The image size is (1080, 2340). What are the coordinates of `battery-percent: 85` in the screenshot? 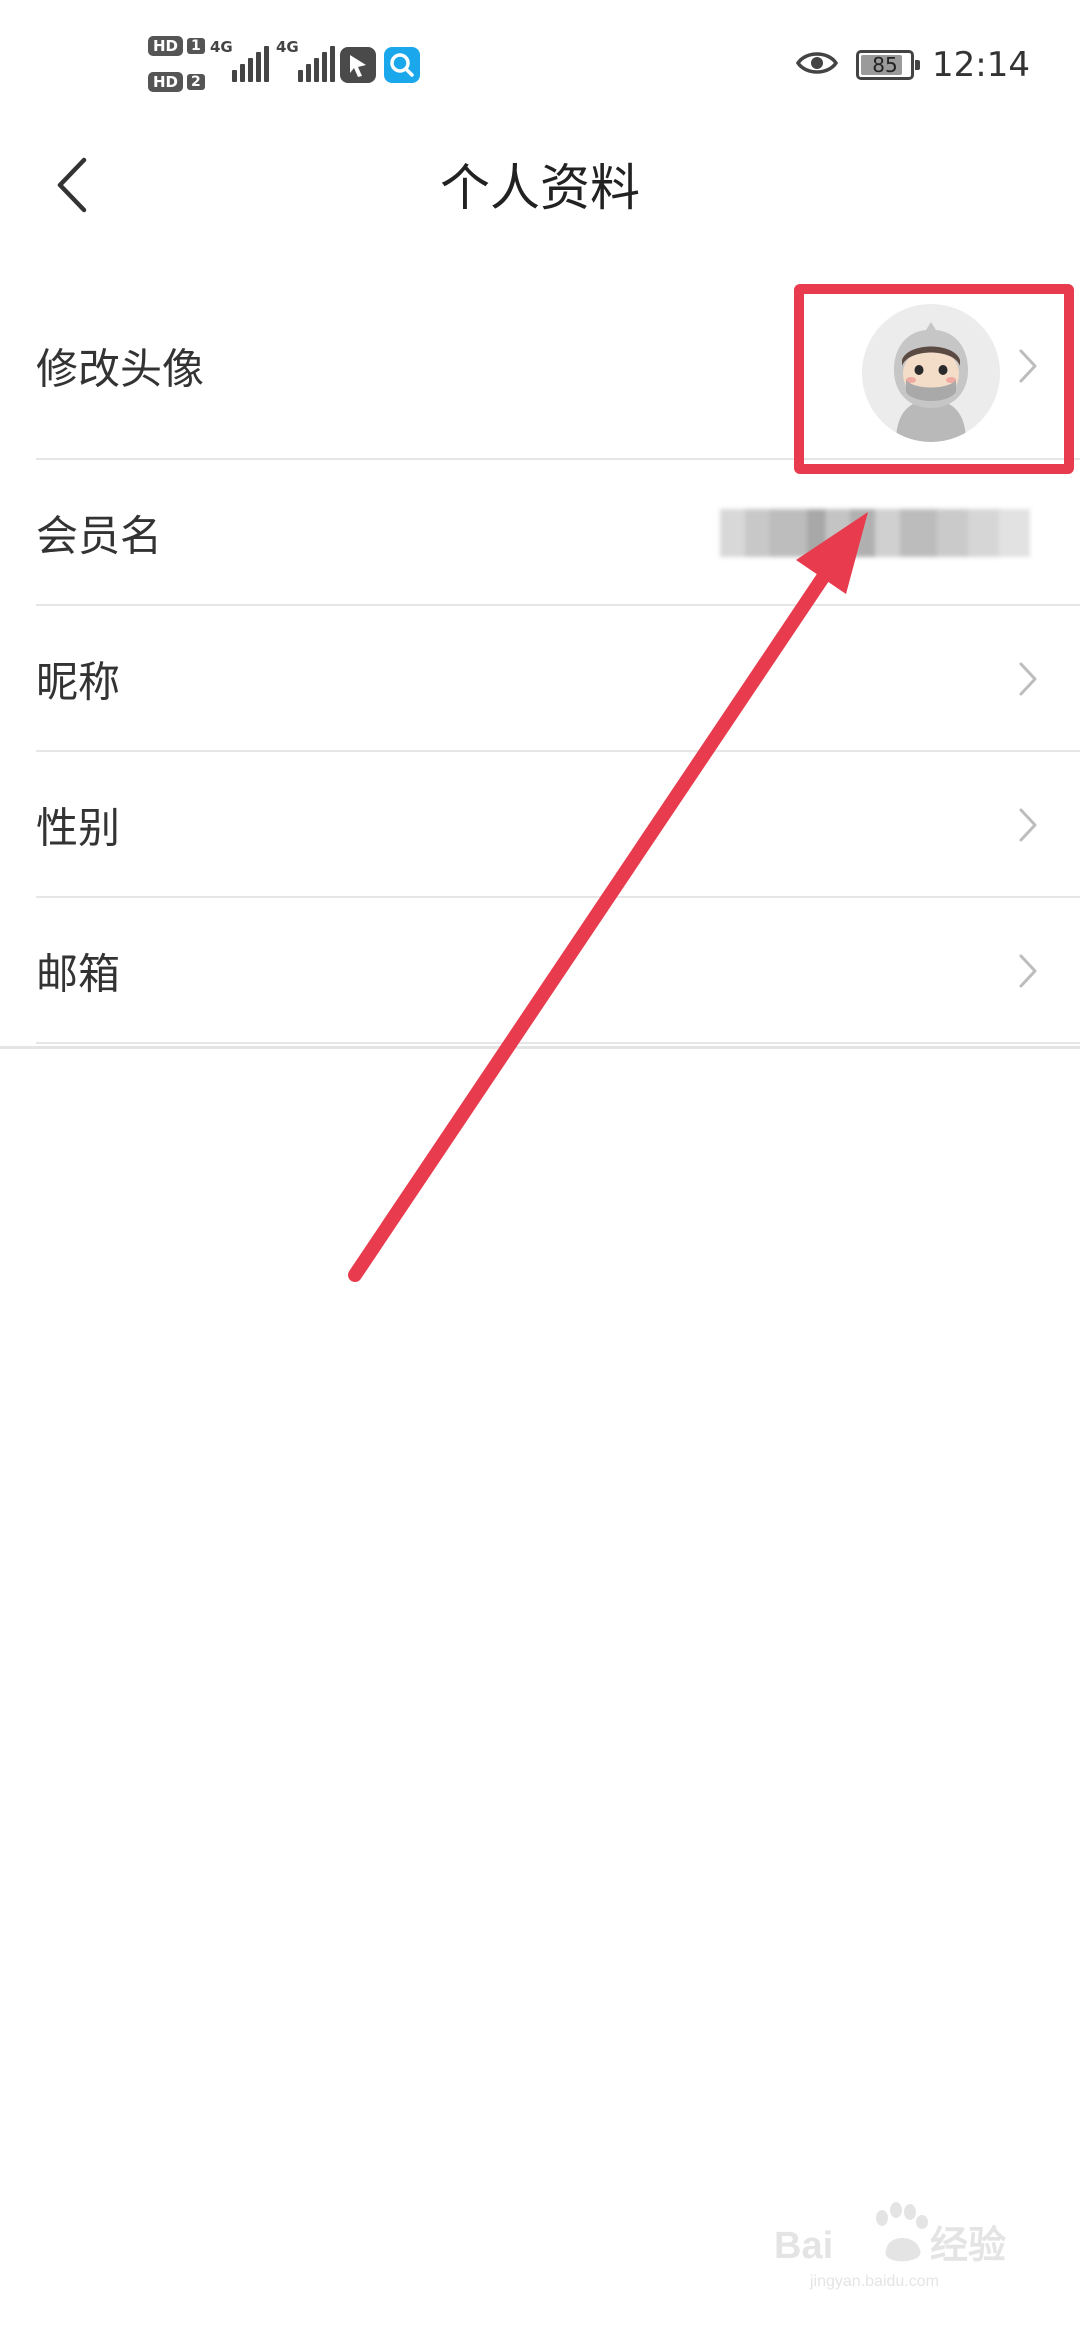 It's located at (885, 65).